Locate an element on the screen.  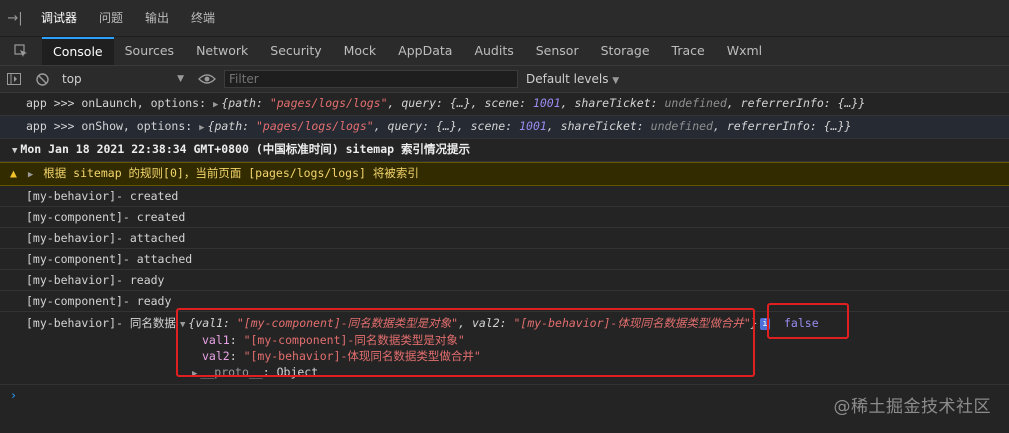
tab-appdata: AppData is located at coordinates (425, 51).